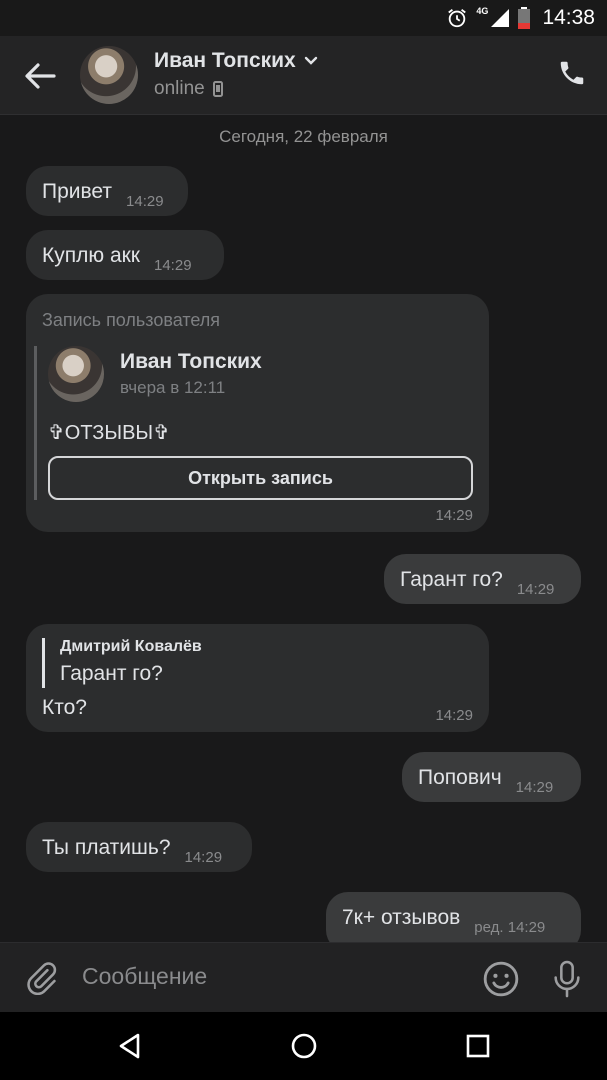  I want to click on contact-name: Иван Топских, so click(236, 61).